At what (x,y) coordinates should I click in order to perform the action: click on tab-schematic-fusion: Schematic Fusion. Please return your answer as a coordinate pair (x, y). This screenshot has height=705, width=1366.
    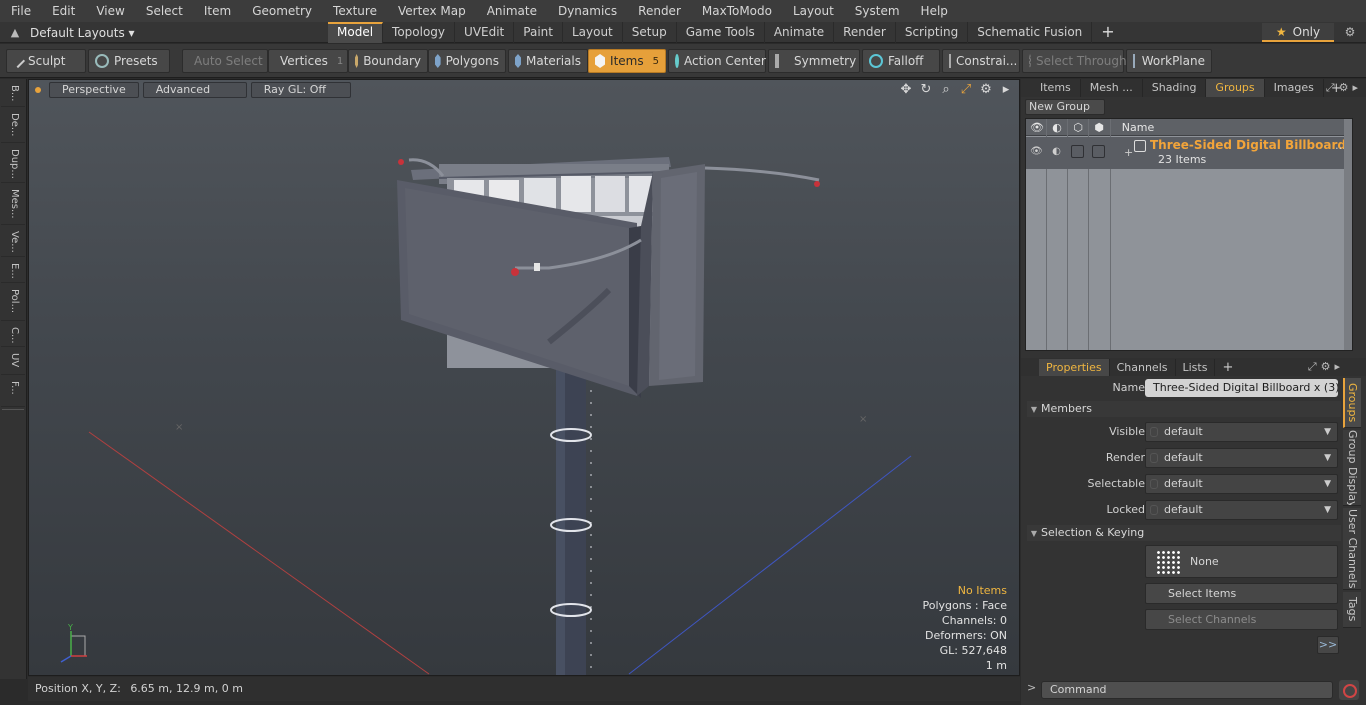
    Looking at the image, I should click on (1030, 32).